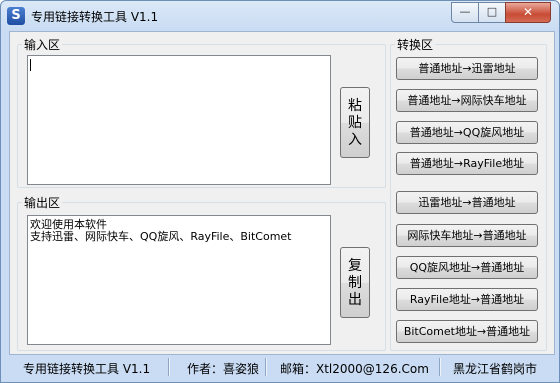 This screenshot has width=560, height=383. I want to click on text-caret, so click(30, 65).